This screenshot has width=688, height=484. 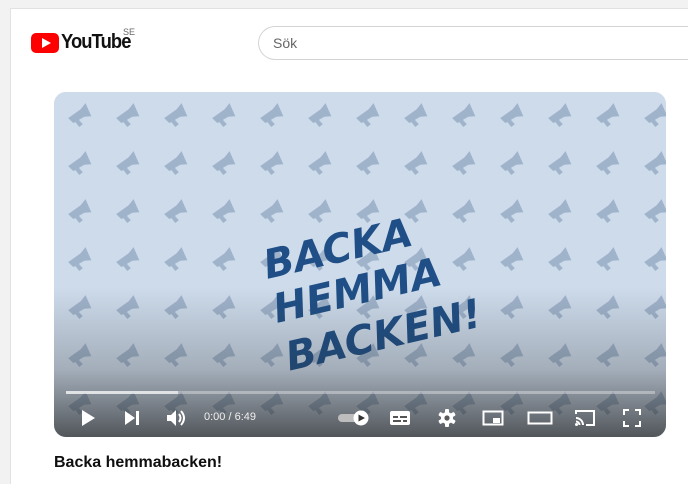 I want to click on volume-icon, so click(x=176, y=418).